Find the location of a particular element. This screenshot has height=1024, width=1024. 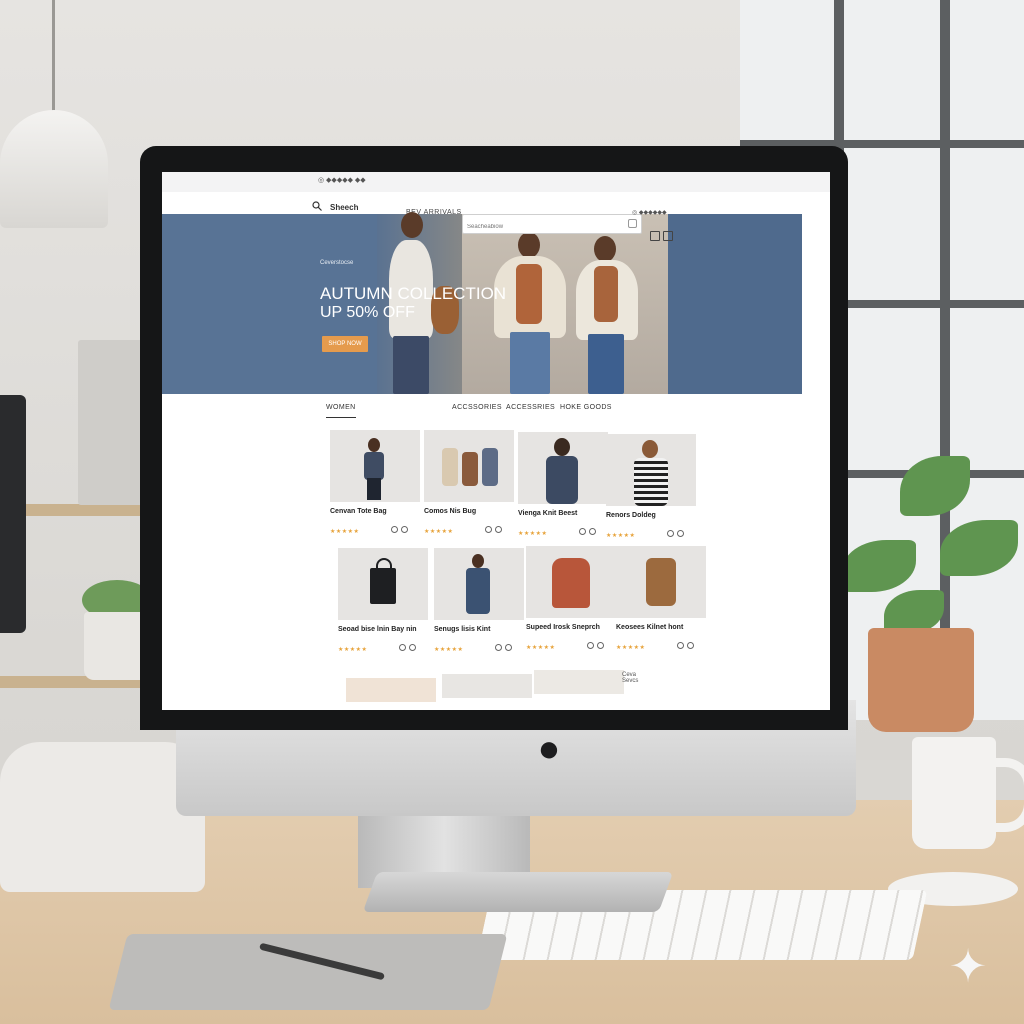

apple-logo-icon: ● is located at coordinates (549, 749).